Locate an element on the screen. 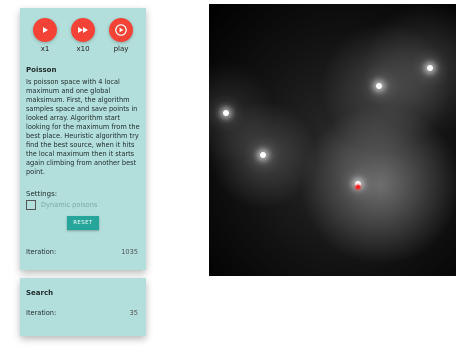 This screenshot has height=363, width=474. search-iteration-label: Iteration: is located at coordinates (41, 313).